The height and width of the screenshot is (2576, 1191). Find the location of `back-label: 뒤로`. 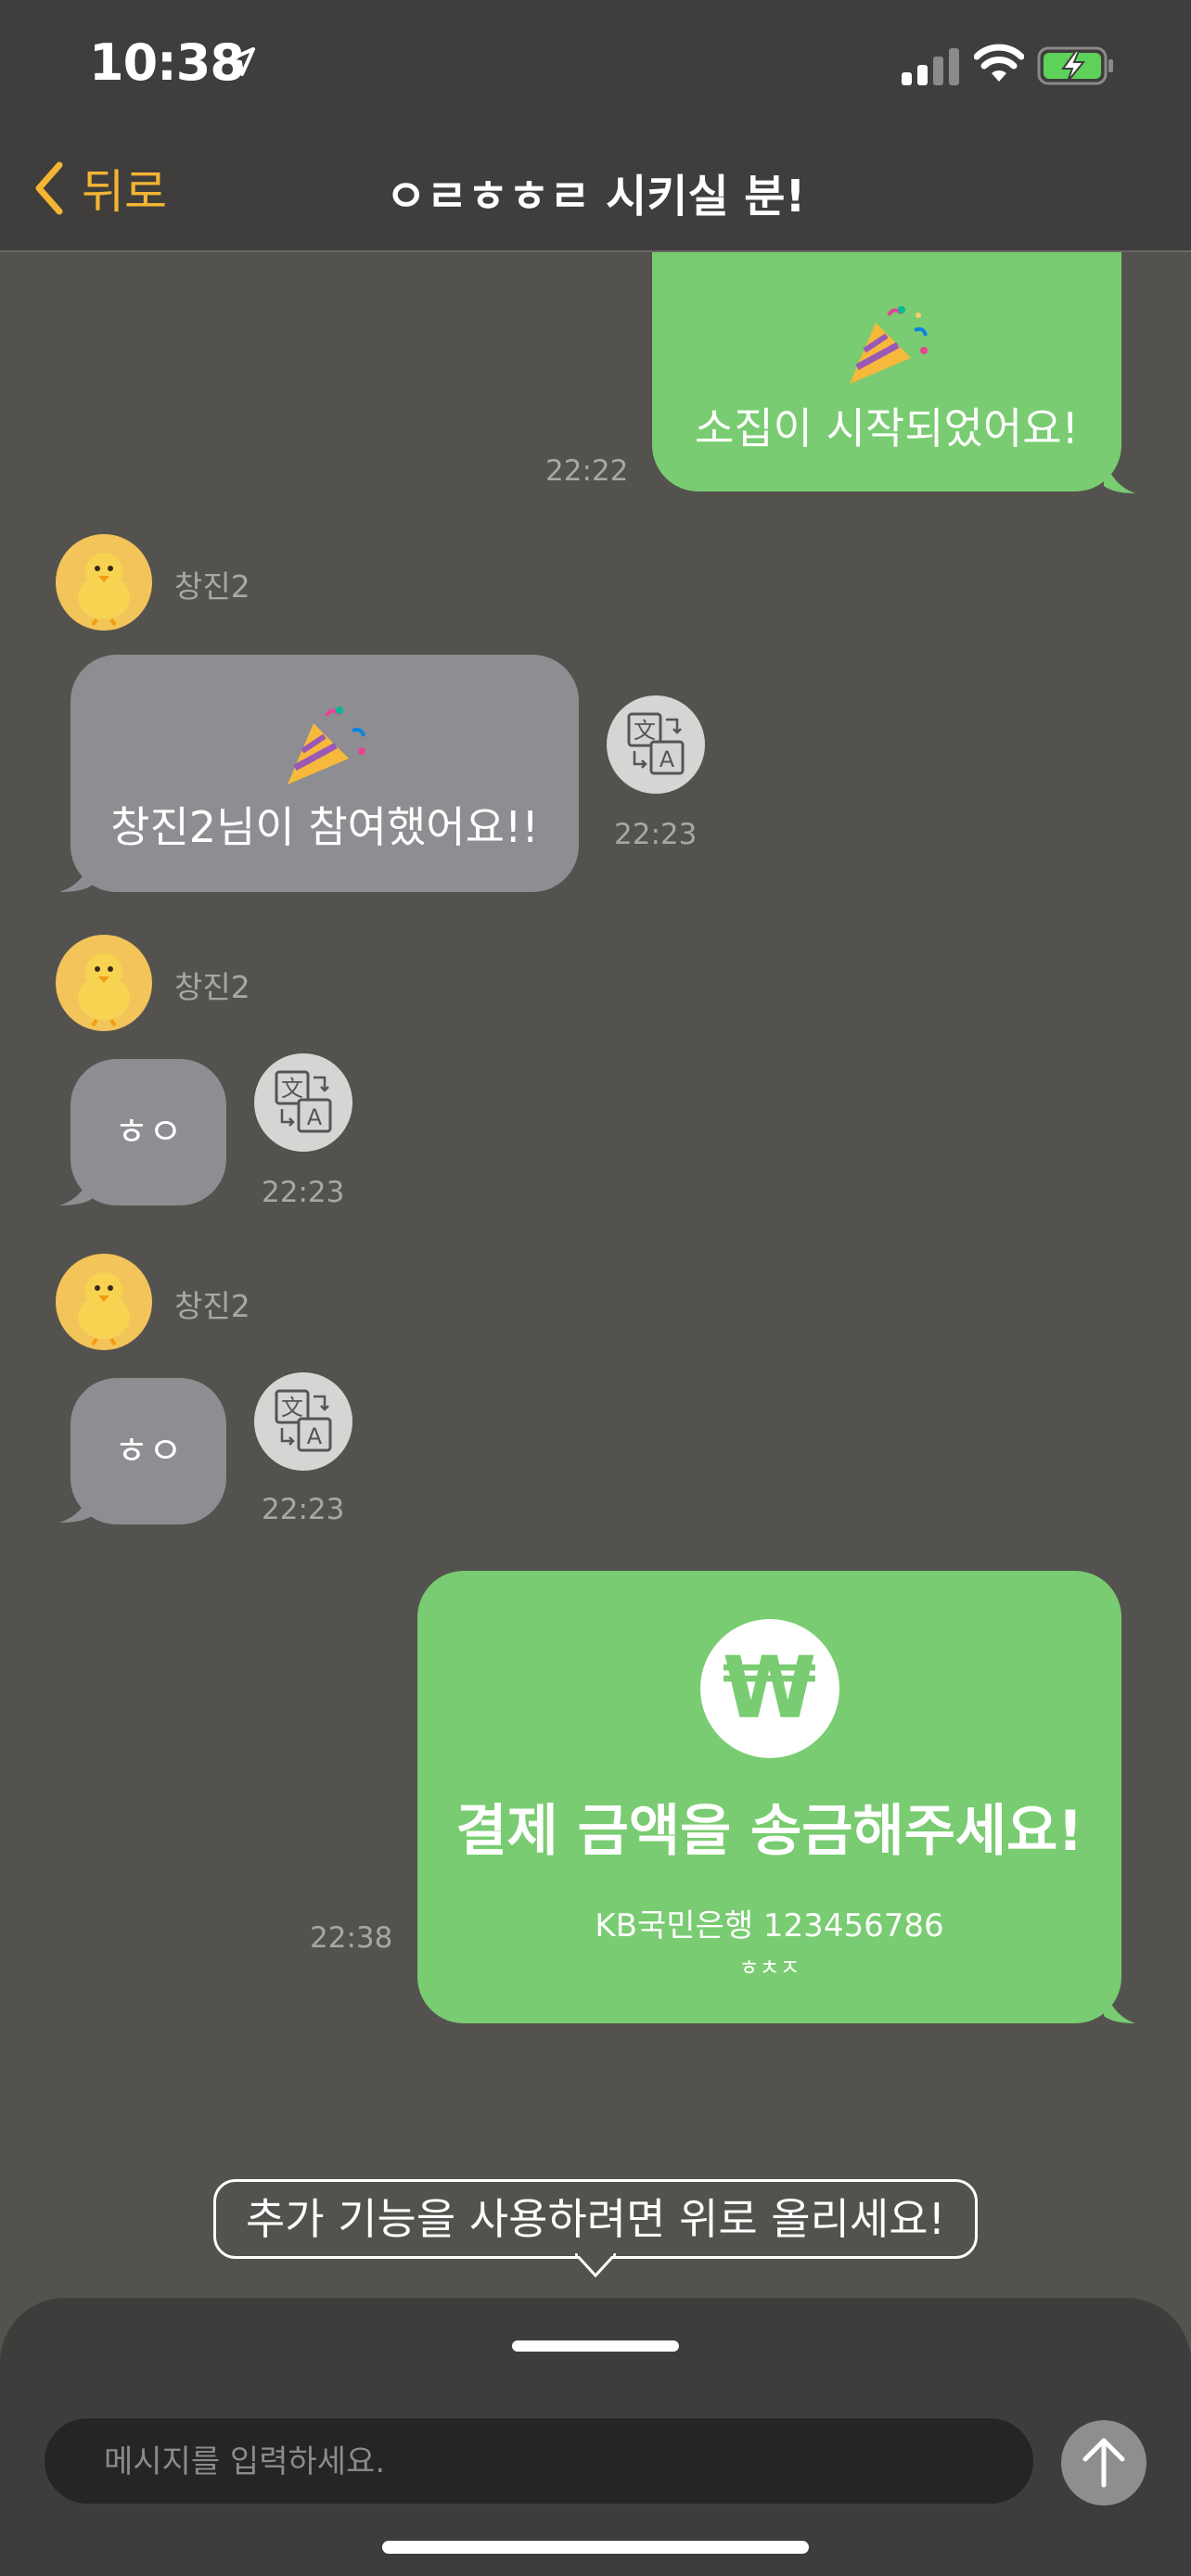

back-label: 뒤로 is located at coordinates (124, 192).